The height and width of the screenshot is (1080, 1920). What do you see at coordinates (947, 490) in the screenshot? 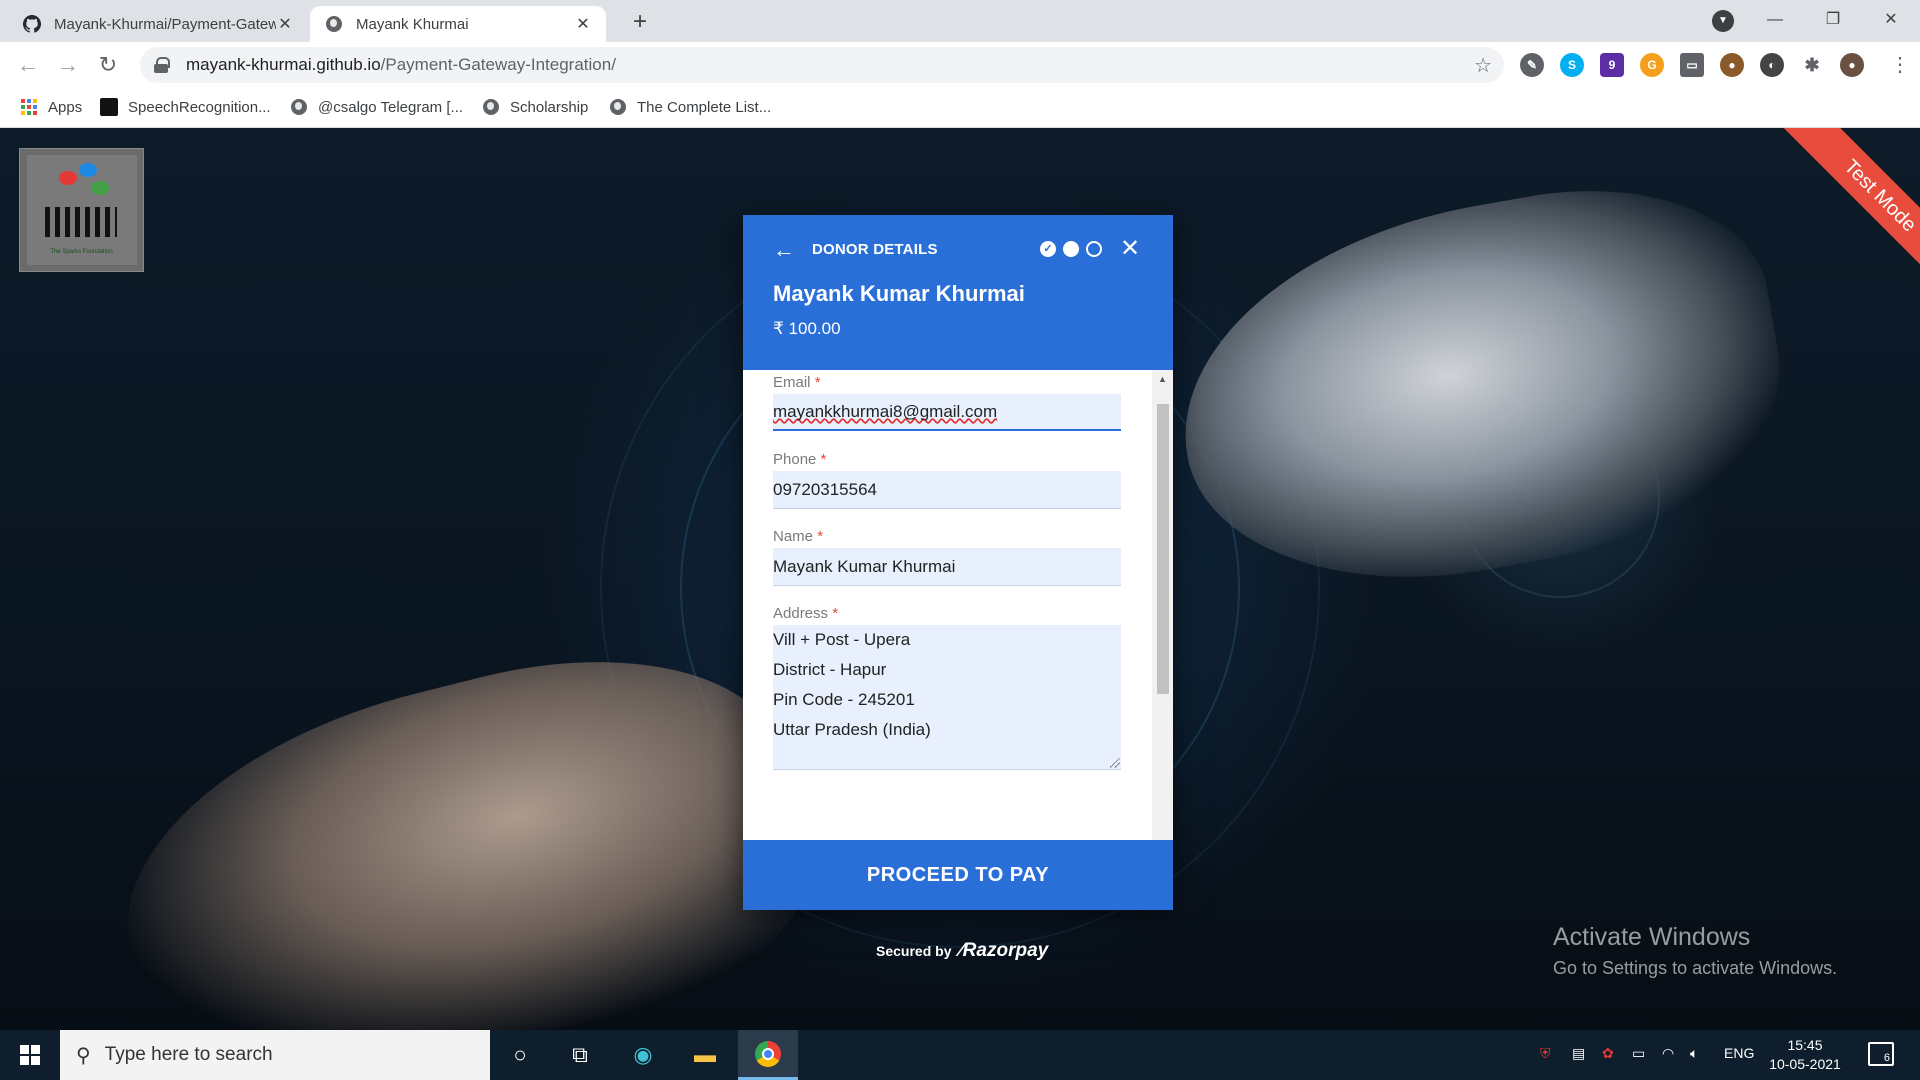
I see `phone-field` at bounding box center [947, 490].